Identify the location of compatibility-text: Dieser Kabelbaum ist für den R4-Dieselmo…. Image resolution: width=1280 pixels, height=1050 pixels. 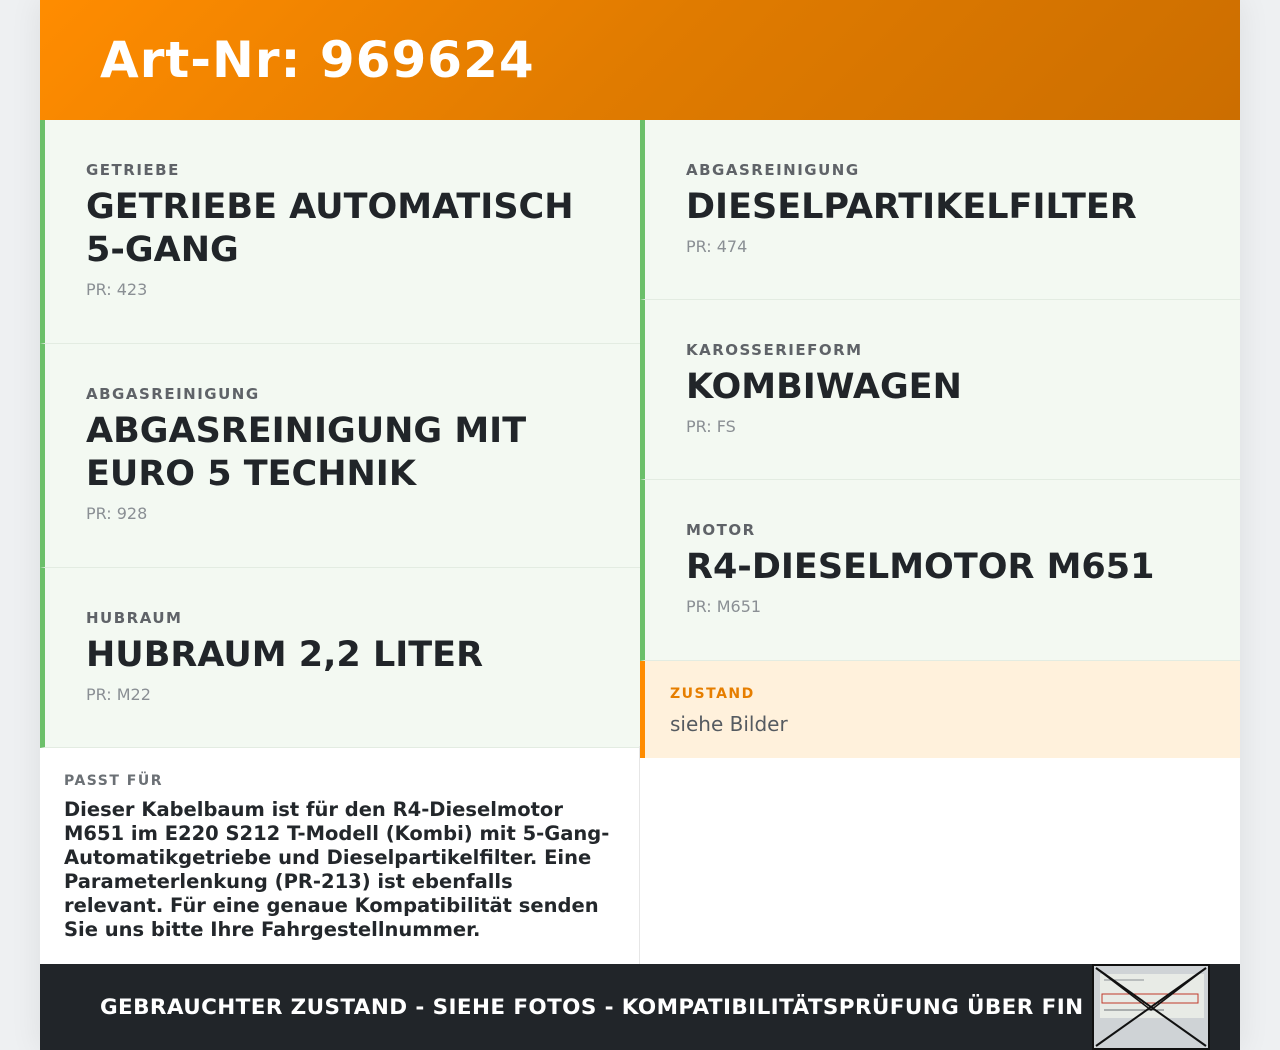
(337, 869).